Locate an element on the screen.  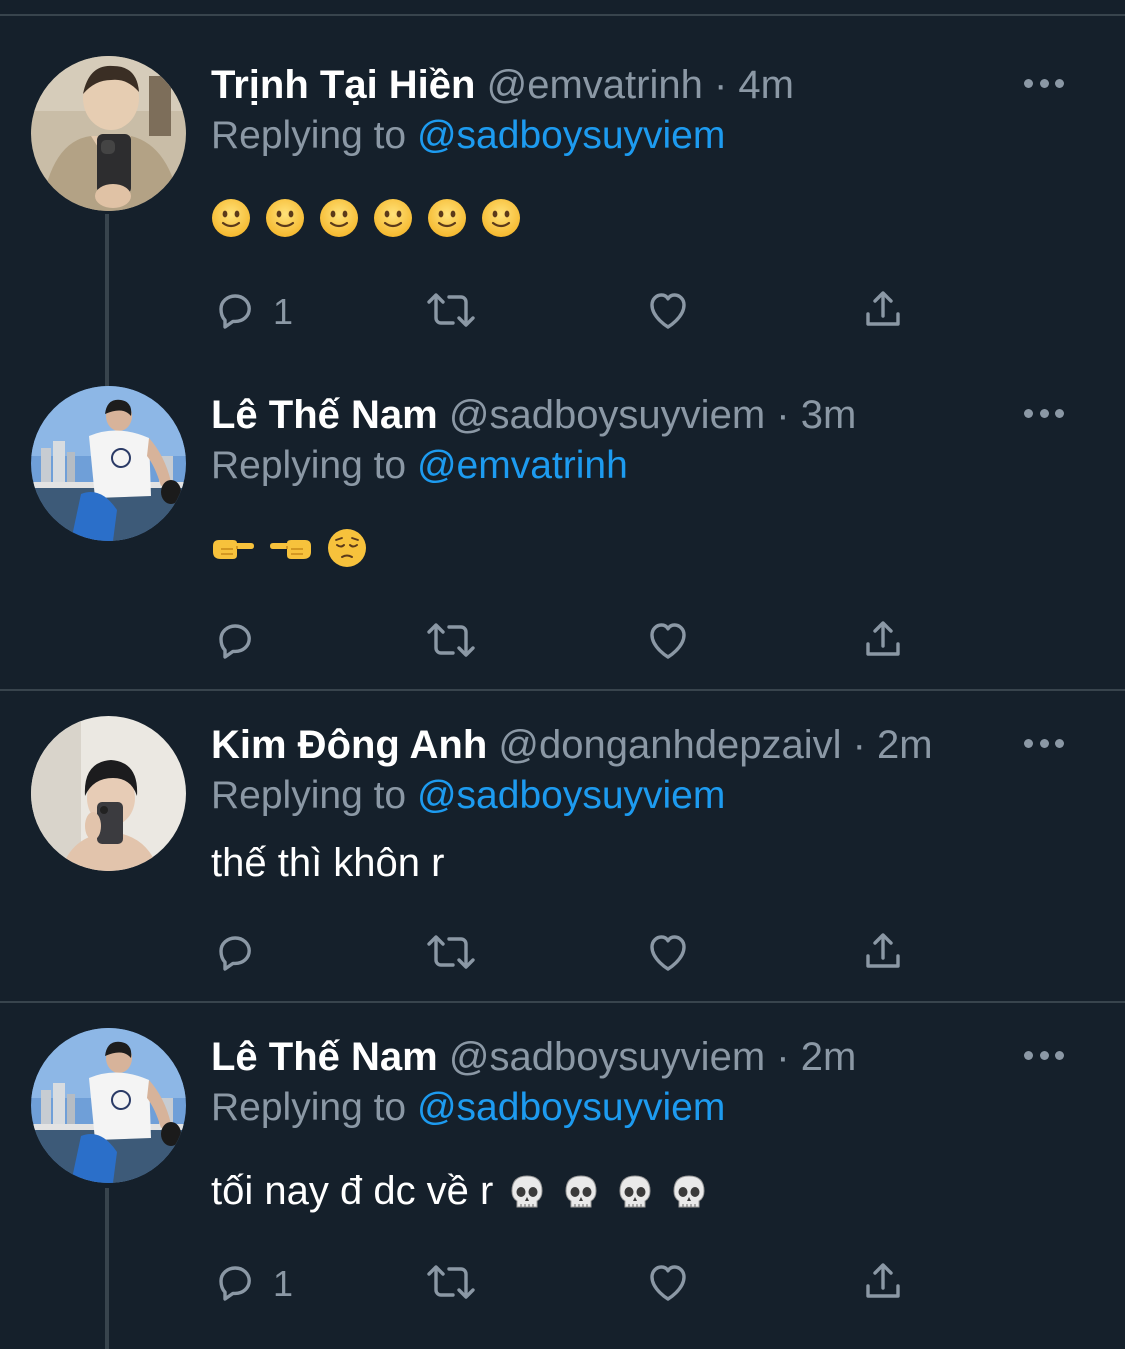
retweet-icon is located at coordinates (451, 1284).